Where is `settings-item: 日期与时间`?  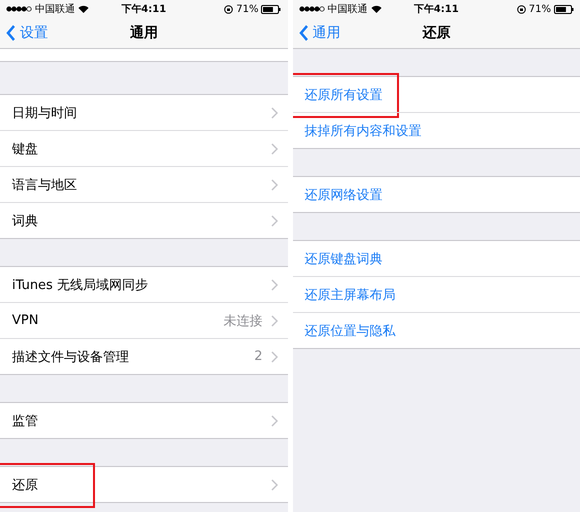 settings-item: 日期与时间 is located at coordinates (141, 113).